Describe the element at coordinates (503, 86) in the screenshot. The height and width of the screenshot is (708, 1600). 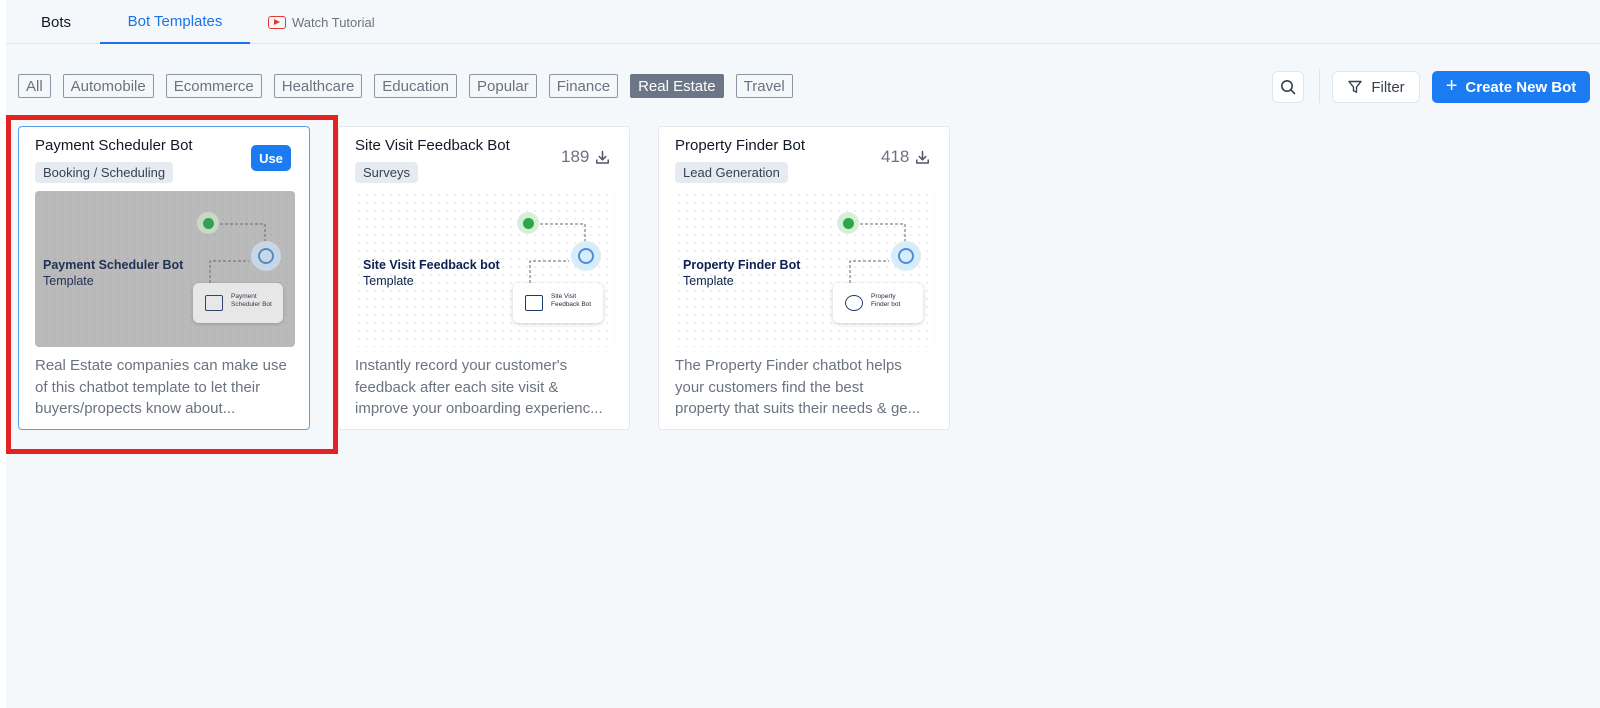
I see `chip-popular: Popular` at that location.